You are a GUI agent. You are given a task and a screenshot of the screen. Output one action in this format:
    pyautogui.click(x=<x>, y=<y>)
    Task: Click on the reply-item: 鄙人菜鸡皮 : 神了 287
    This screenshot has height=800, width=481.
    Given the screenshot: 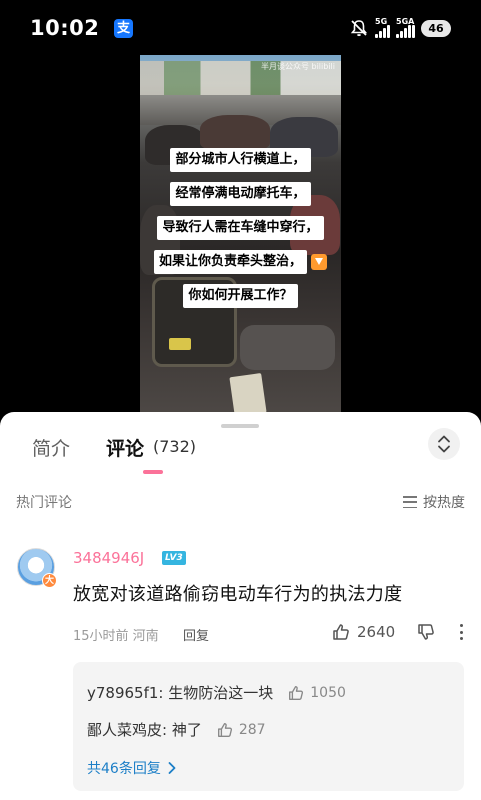 What is the action you would take?
    pyautogui.click(x=176, y=729)
    